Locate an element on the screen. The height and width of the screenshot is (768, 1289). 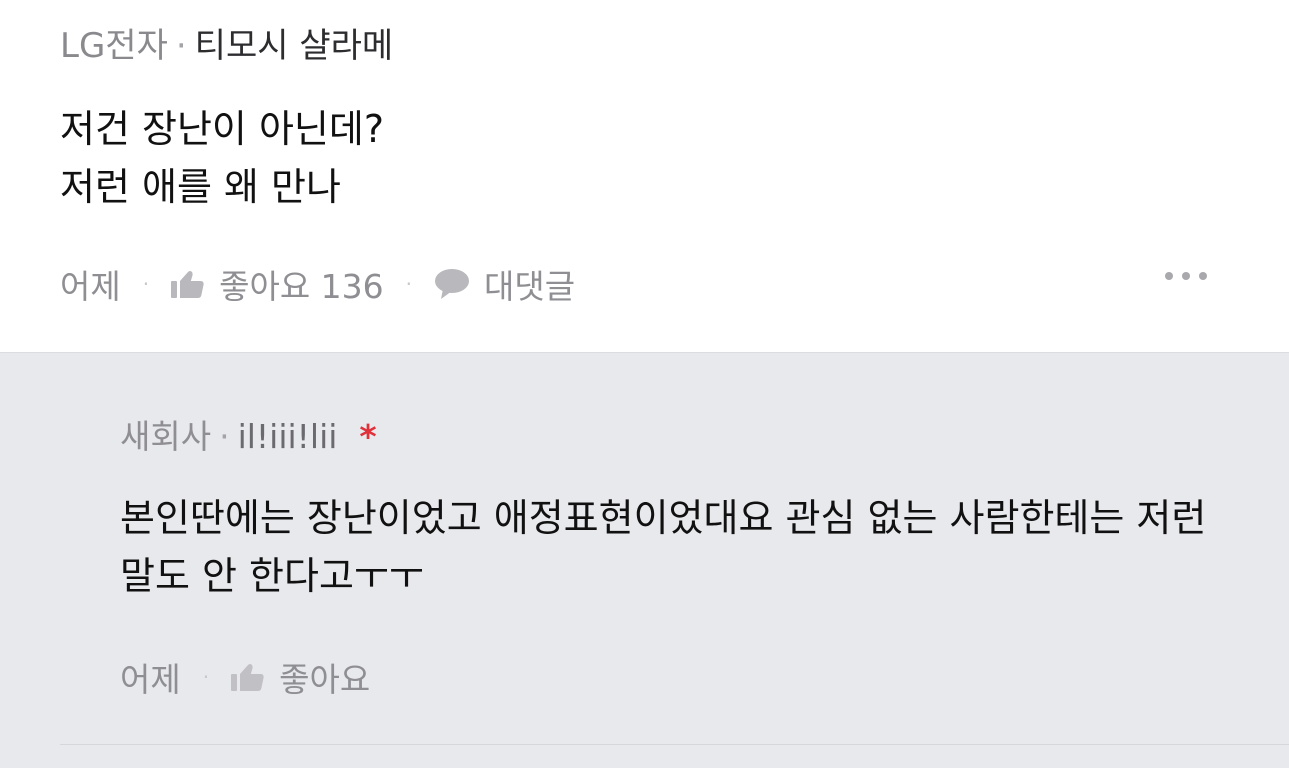
like-label: 좋아요 is located at coordinates (325, 679).